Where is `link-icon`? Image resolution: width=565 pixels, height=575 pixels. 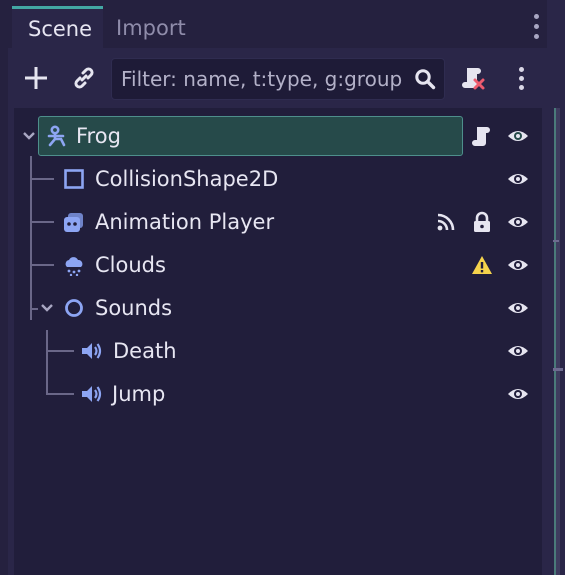
link-icon is located at coordinates (84, 78).